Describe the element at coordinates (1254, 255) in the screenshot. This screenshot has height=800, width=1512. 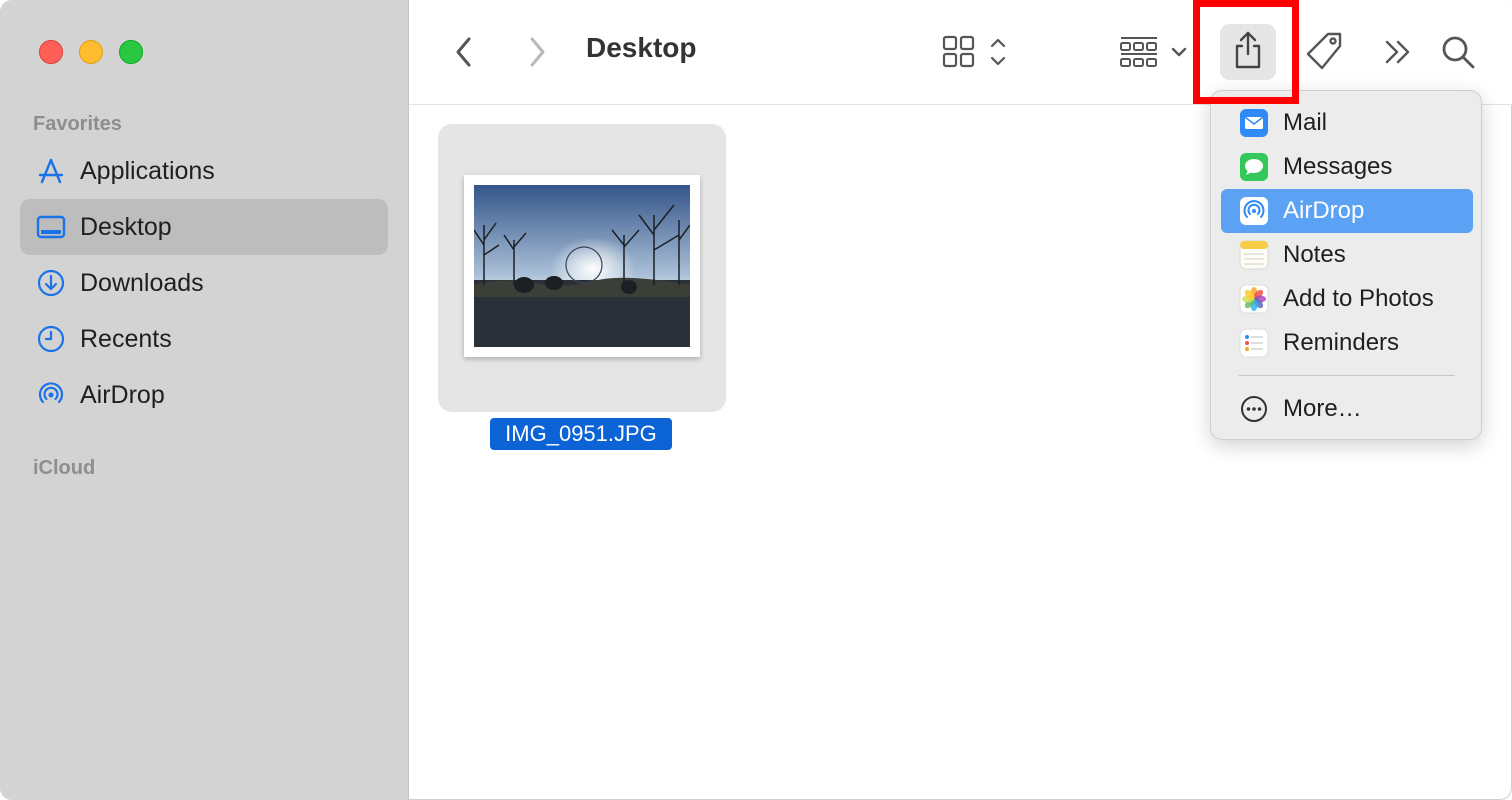
I see `notes-icon` at that location.